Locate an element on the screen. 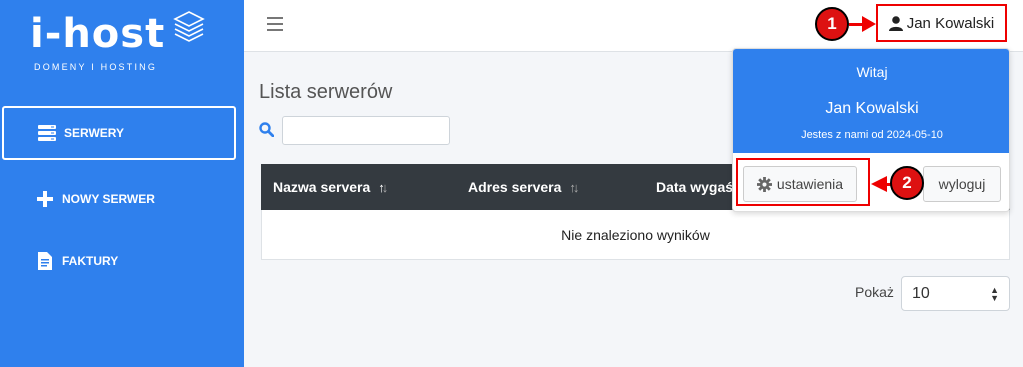 The width and height of the screenshot is (1023, 367). callout-badge-2: 2 is located at coordinates (907, 183).